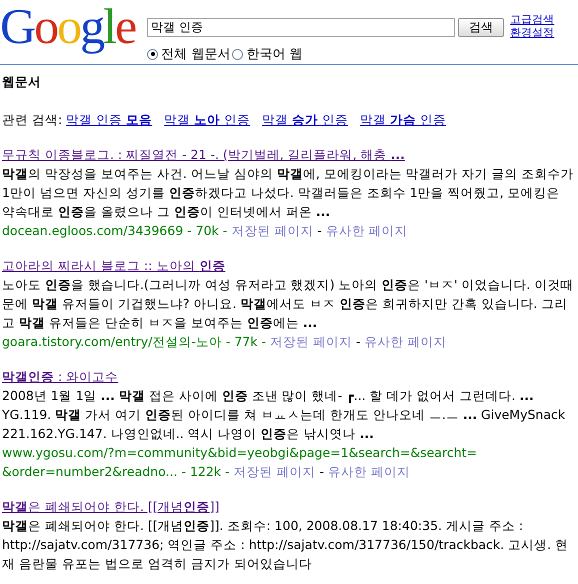  Describe the element at coordinates (206, 471) in the screenshot. I see `result-size: 122k` at that location.